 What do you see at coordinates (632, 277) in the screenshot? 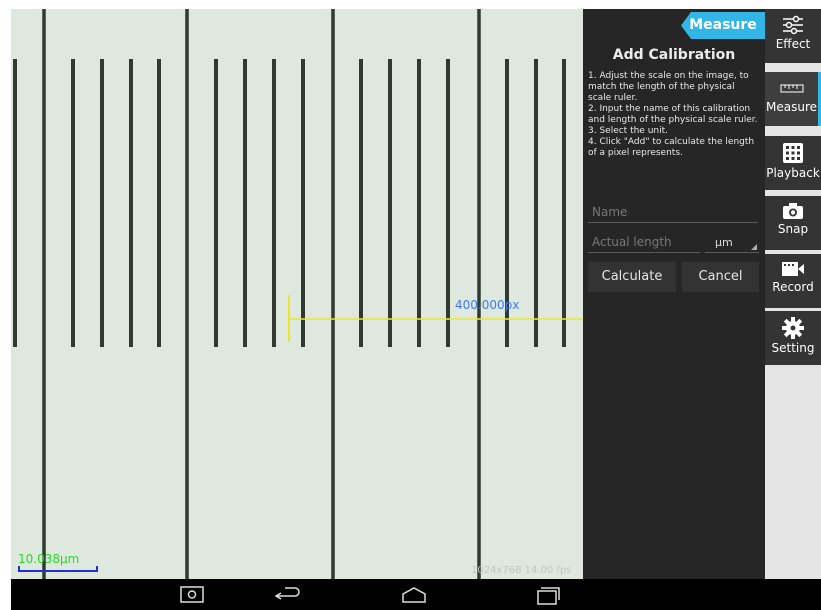
I see `calculate-button: Calculate` at bounding box center [632, 277].